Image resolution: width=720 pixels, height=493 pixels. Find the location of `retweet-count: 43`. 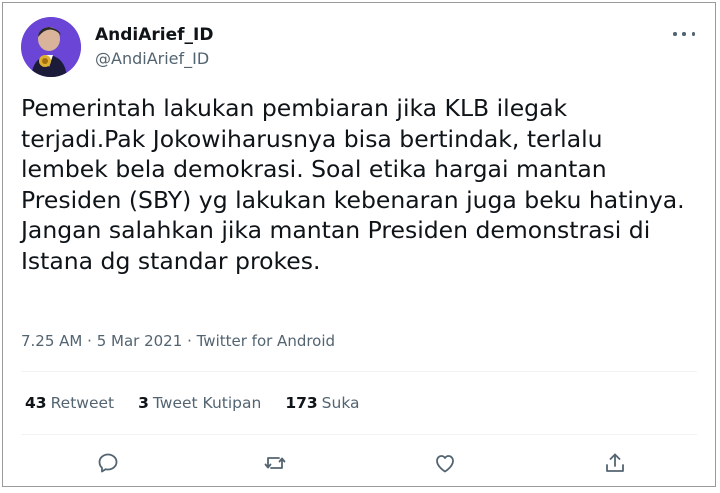

retweet-count: 43 is located at coordinates (36, 403).